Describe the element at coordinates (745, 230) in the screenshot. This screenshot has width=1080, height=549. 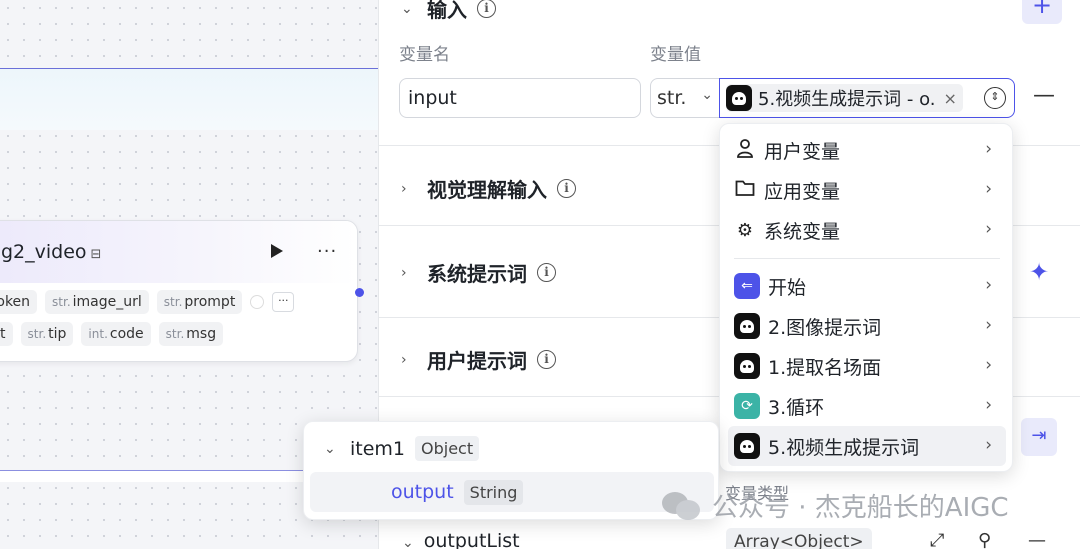
I see `gear-icon: ⚙` at that location.